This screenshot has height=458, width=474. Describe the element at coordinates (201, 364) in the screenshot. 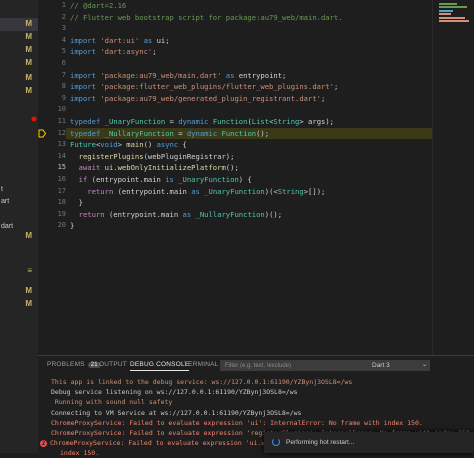

I see `tab-terminal: TERMINAL` at that location.